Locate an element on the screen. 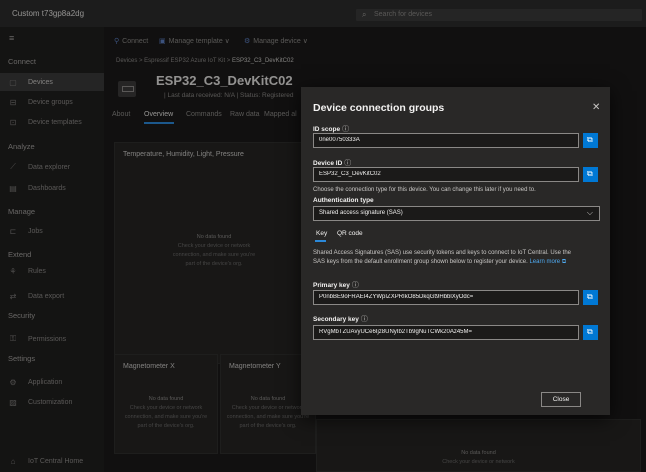  copy-device-id-button: ⧉ is located at coordinates (590, 174).